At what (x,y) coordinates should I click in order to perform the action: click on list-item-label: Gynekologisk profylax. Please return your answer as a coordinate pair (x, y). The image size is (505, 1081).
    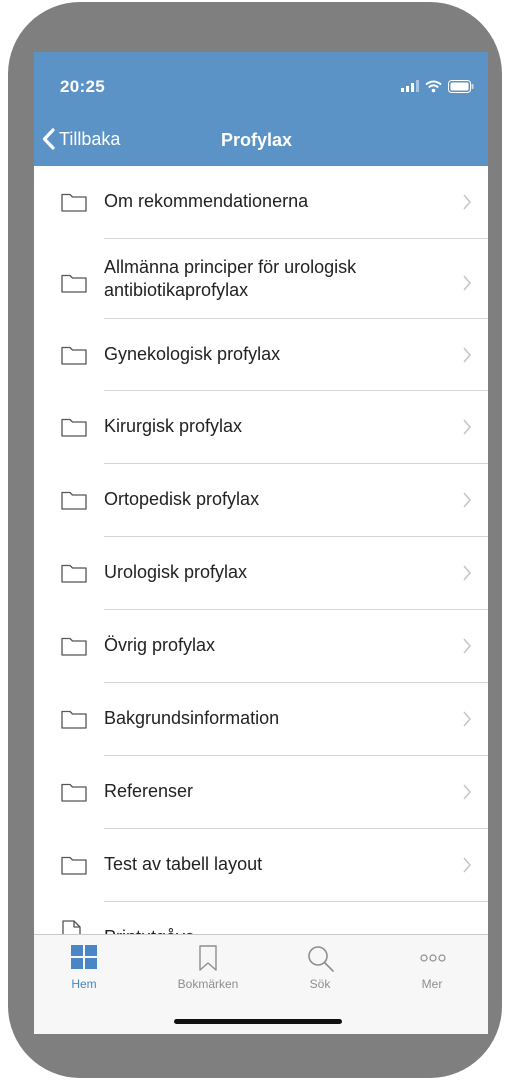
    Looking at the image, I should click on (192, 354).